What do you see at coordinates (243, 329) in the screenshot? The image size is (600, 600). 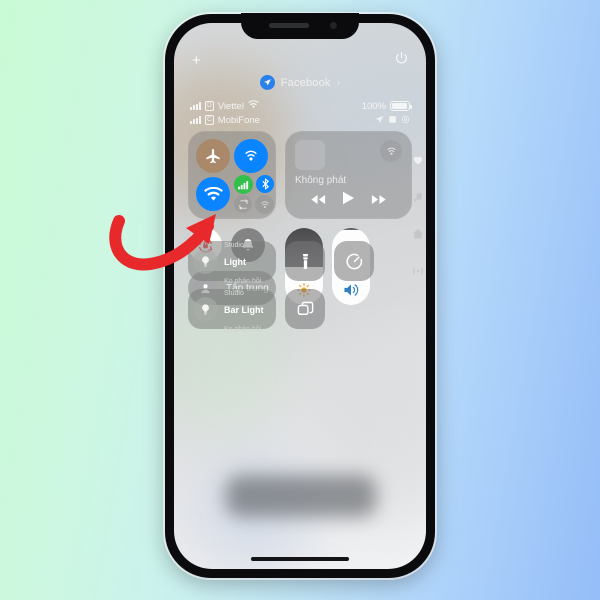 I see `home-accessory-status: Ko phản hồi` at bounding box center [243, 329].